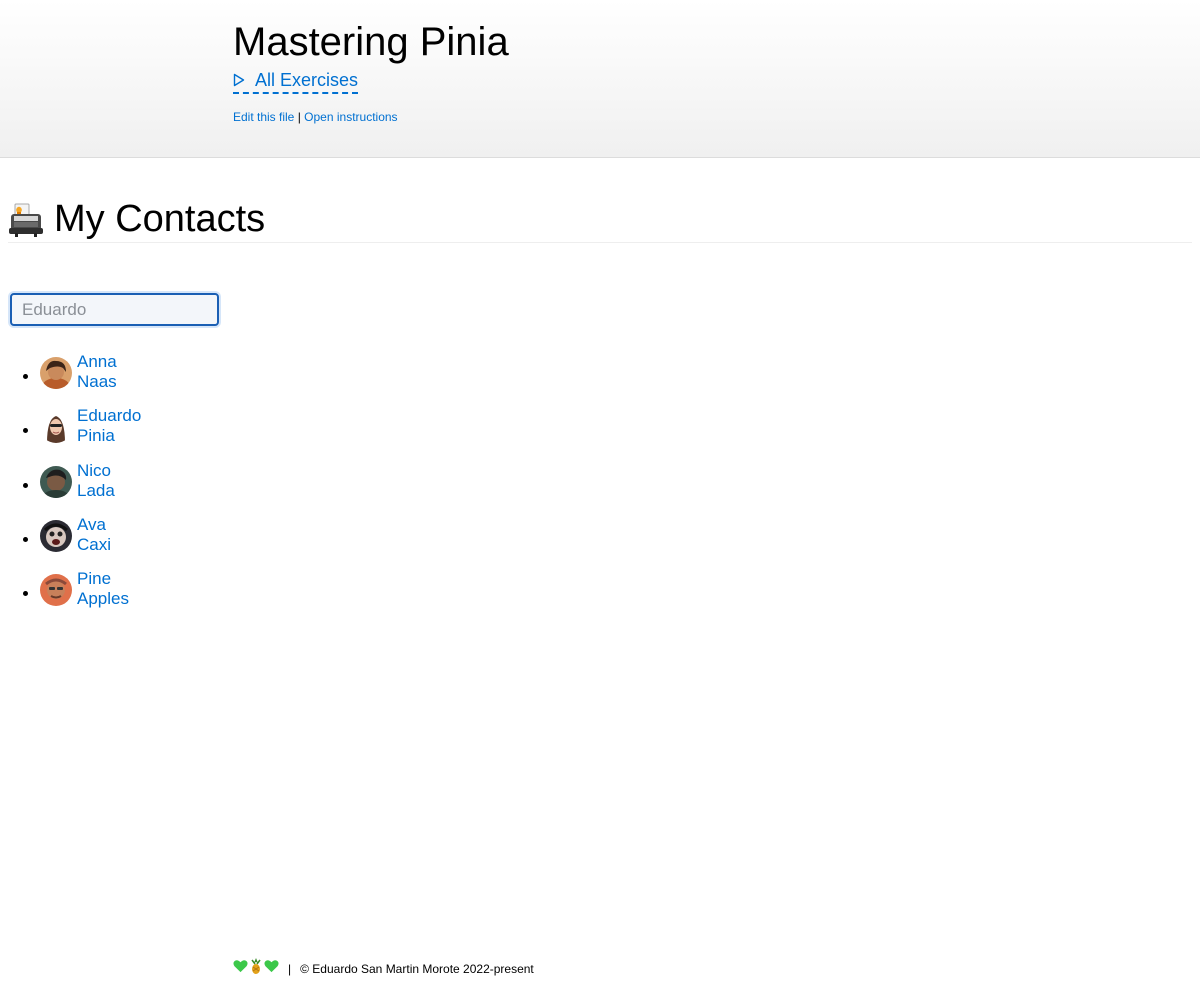  I want to click on site-title: Mastering Pinia, so click(371, 42).